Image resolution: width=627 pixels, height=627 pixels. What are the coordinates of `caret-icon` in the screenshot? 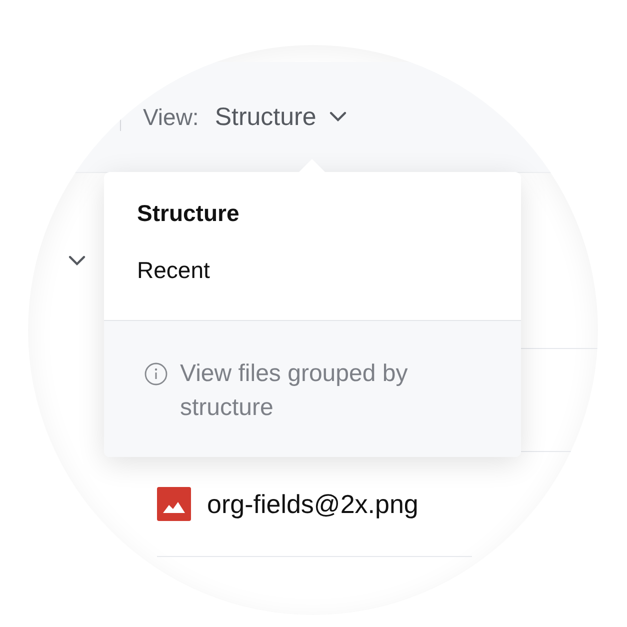 It's located at (338, 117).